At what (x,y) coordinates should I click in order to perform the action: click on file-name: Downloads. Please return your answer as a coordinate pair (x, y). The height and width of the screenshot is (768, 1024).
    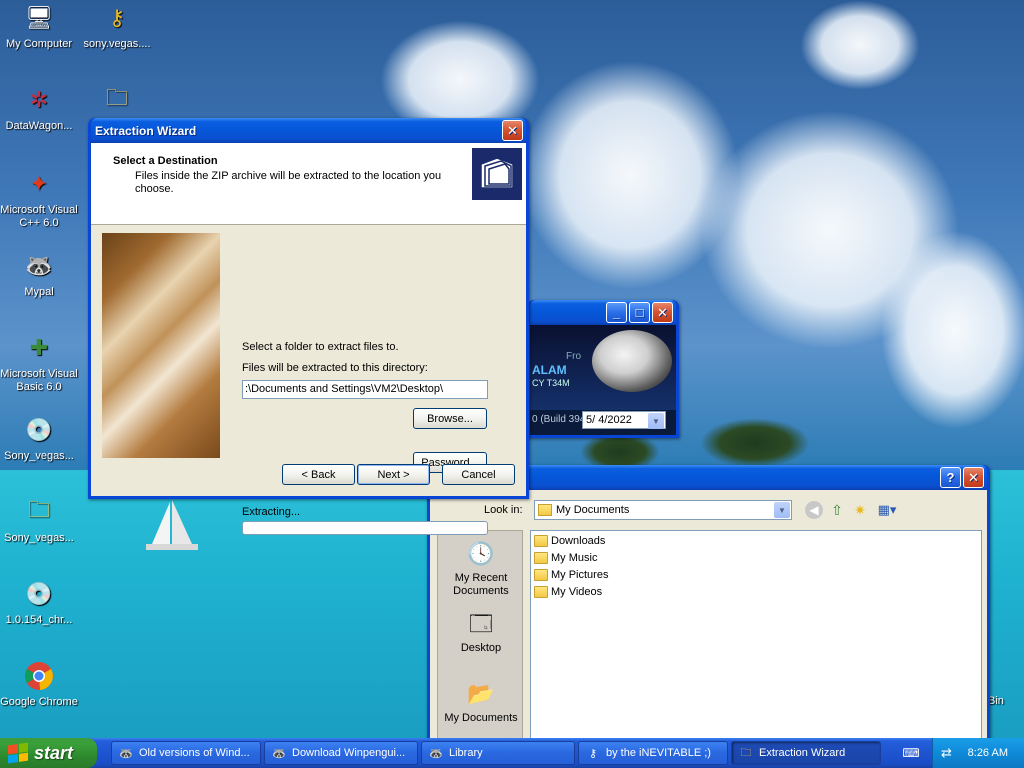
    Looking at the image, I should click on (578, 541).